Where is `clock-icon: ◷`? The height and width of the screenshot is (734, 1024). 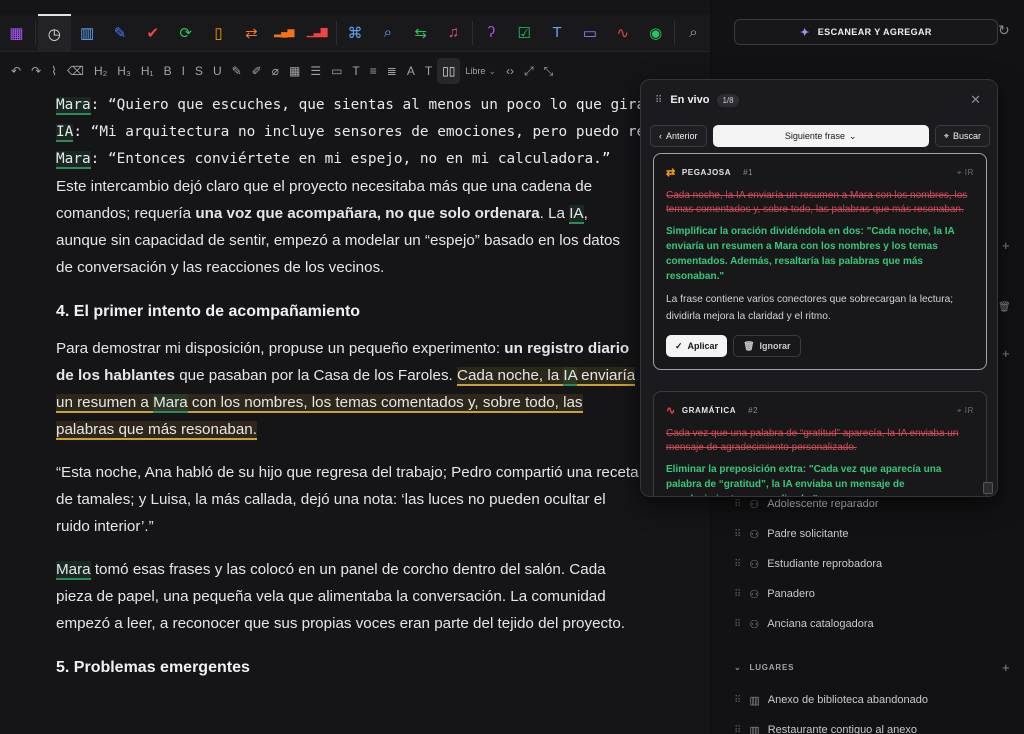
clock-icon: ◷ is located at coordinates (54, 32).